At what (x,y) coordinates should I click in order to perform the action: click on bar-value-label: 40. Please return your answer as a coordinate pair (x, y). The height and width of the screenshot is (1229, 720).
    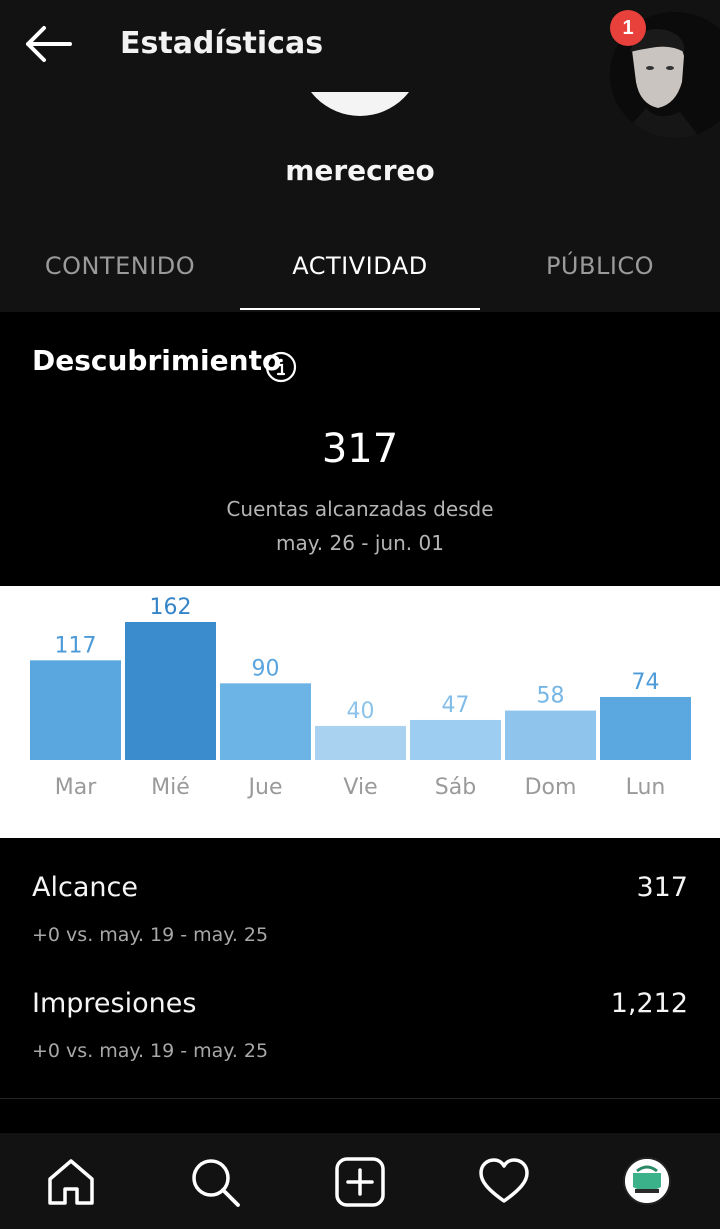
    Looking at the image, I should click on (361, 711).